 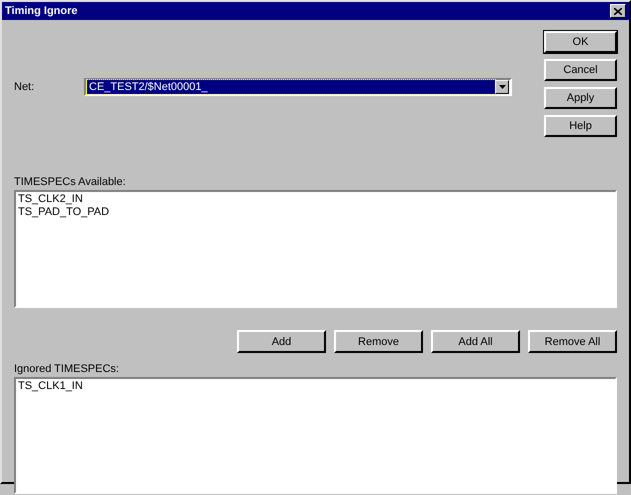 What do you see at coordinates (281, 341) in the screenshot?
I see `move-button: Add` at bounding box center [281, 341].